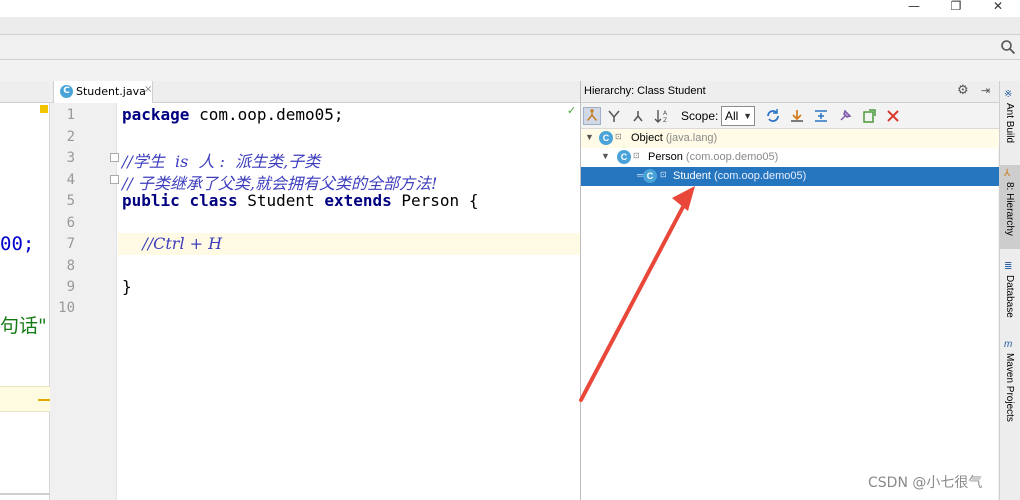 Image resolution: width=1020 pixels, height=500 pixels. I want to click on code-line-closing-brace: }, so click(127, 286).